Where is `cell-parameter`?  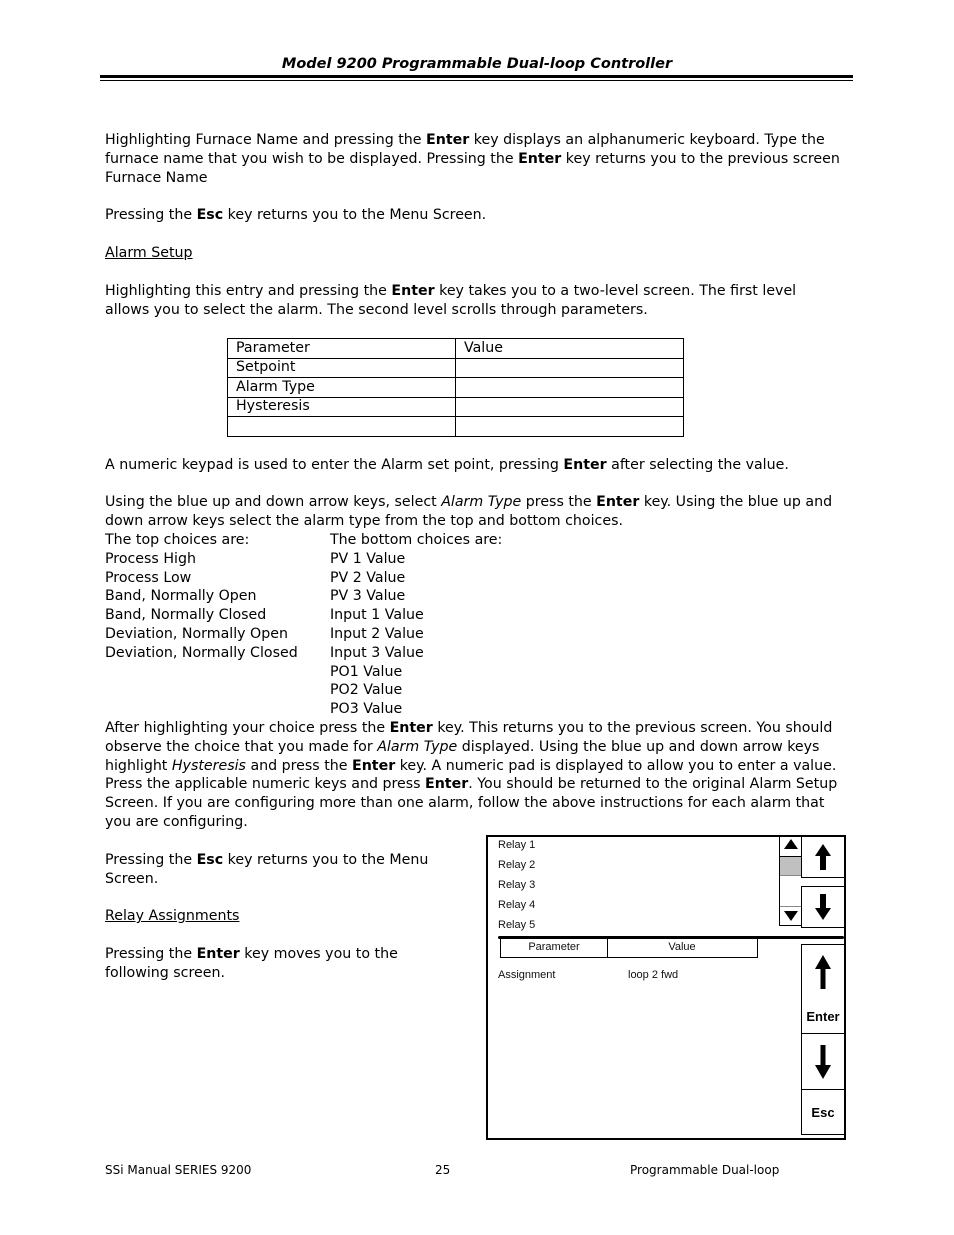
cell-parameter is located at coordinates (341, 426).